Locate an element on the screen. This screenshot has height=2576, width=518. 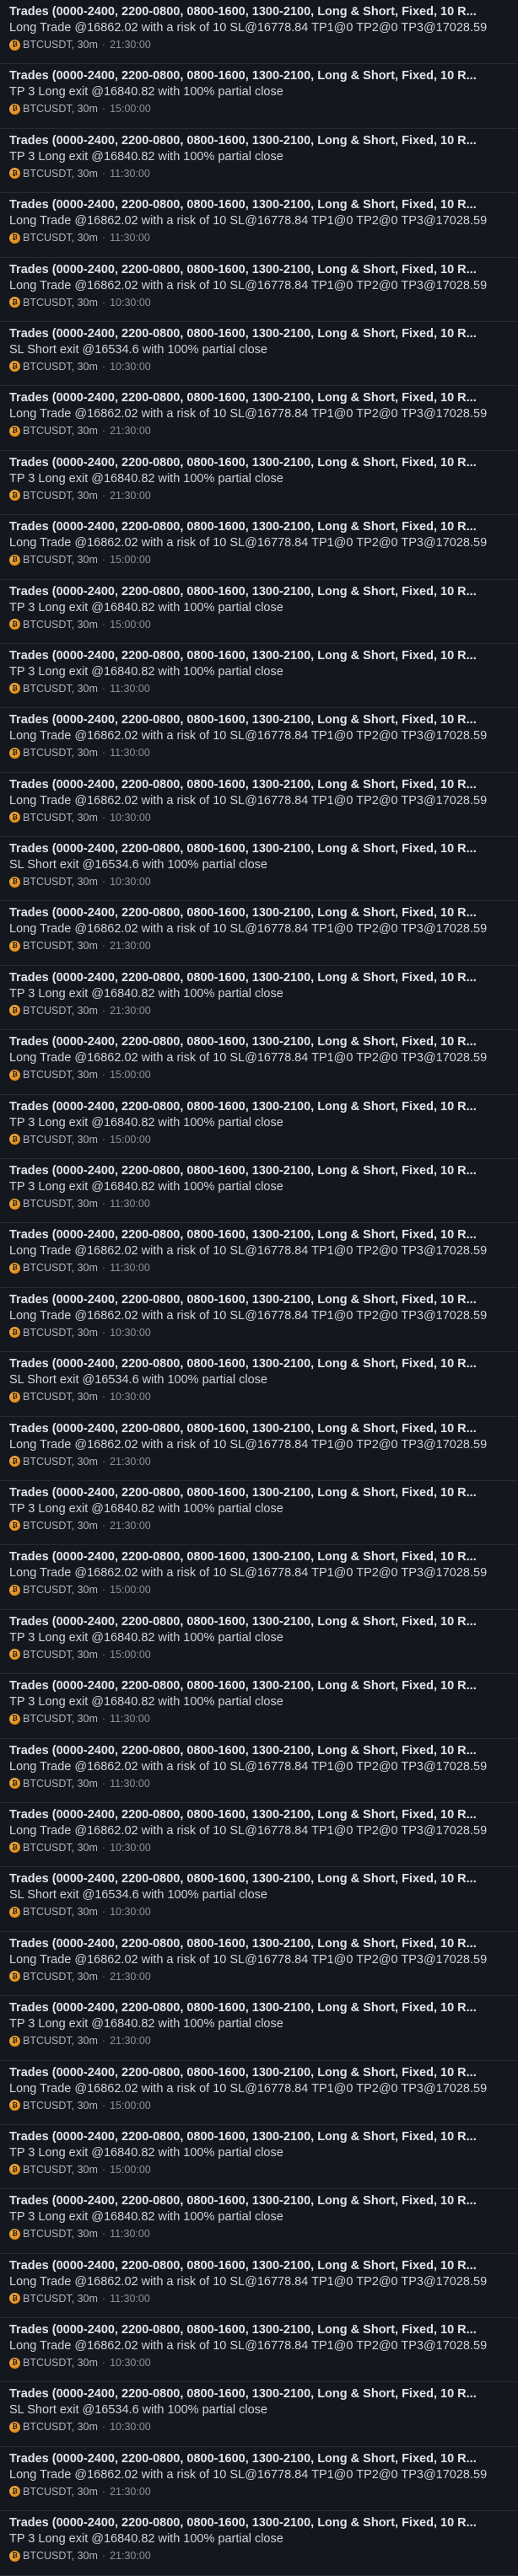
alert-meta: ₿ BTCUSDT, 30m · 10:30:00 is located at coordinates (264, 1911).